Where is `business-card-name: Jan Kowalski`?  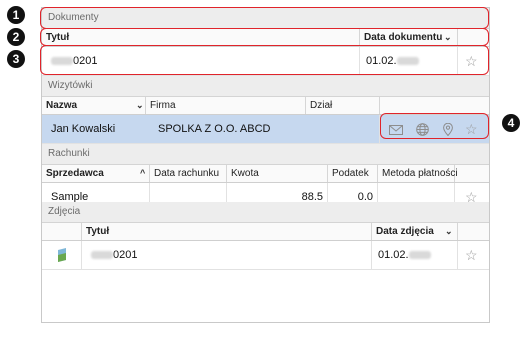 business-card-name: Jan Kowalski is located at coordinates (83, 129).